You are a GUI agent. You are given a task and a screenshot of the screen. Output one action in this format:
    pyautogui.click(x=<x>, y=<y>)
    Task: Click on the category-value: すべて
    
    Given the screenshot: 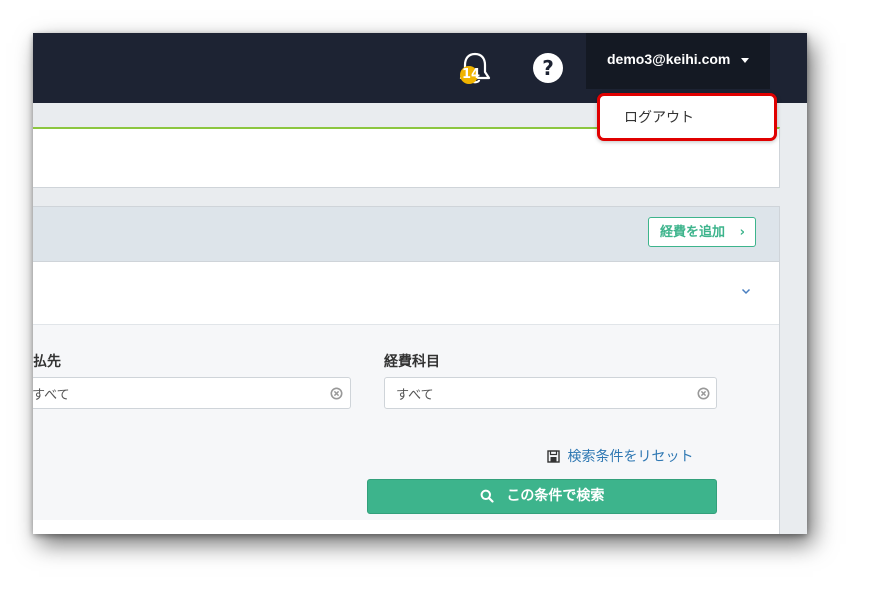 What is the action you would take?
    pyautogui.click(x=415, y=395)
    